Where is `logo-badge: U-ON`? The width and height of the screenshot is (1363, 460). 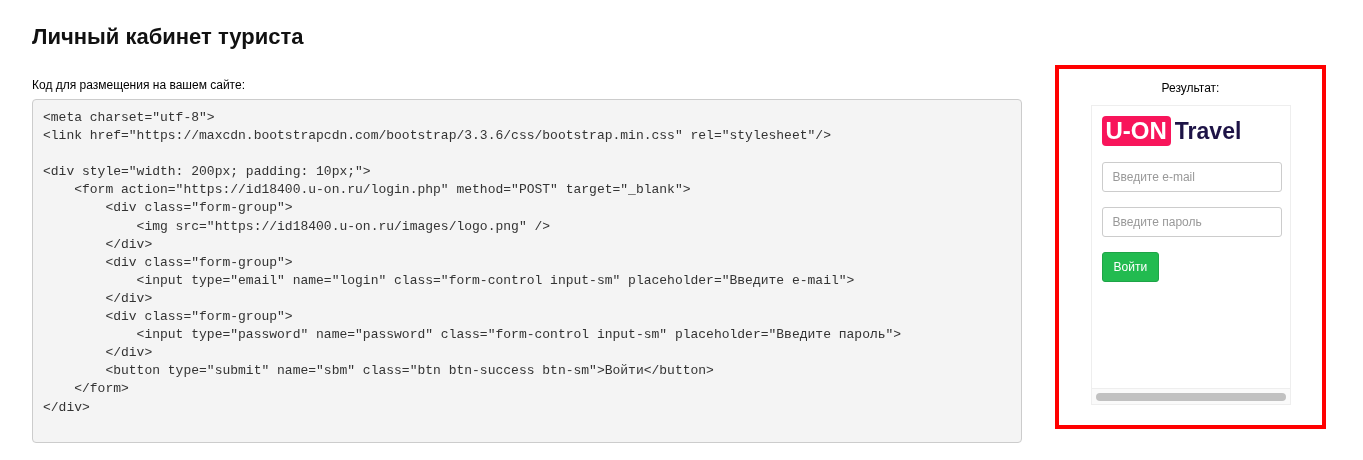 logo-badge: U-ON is located at coordinates (1136, 131).